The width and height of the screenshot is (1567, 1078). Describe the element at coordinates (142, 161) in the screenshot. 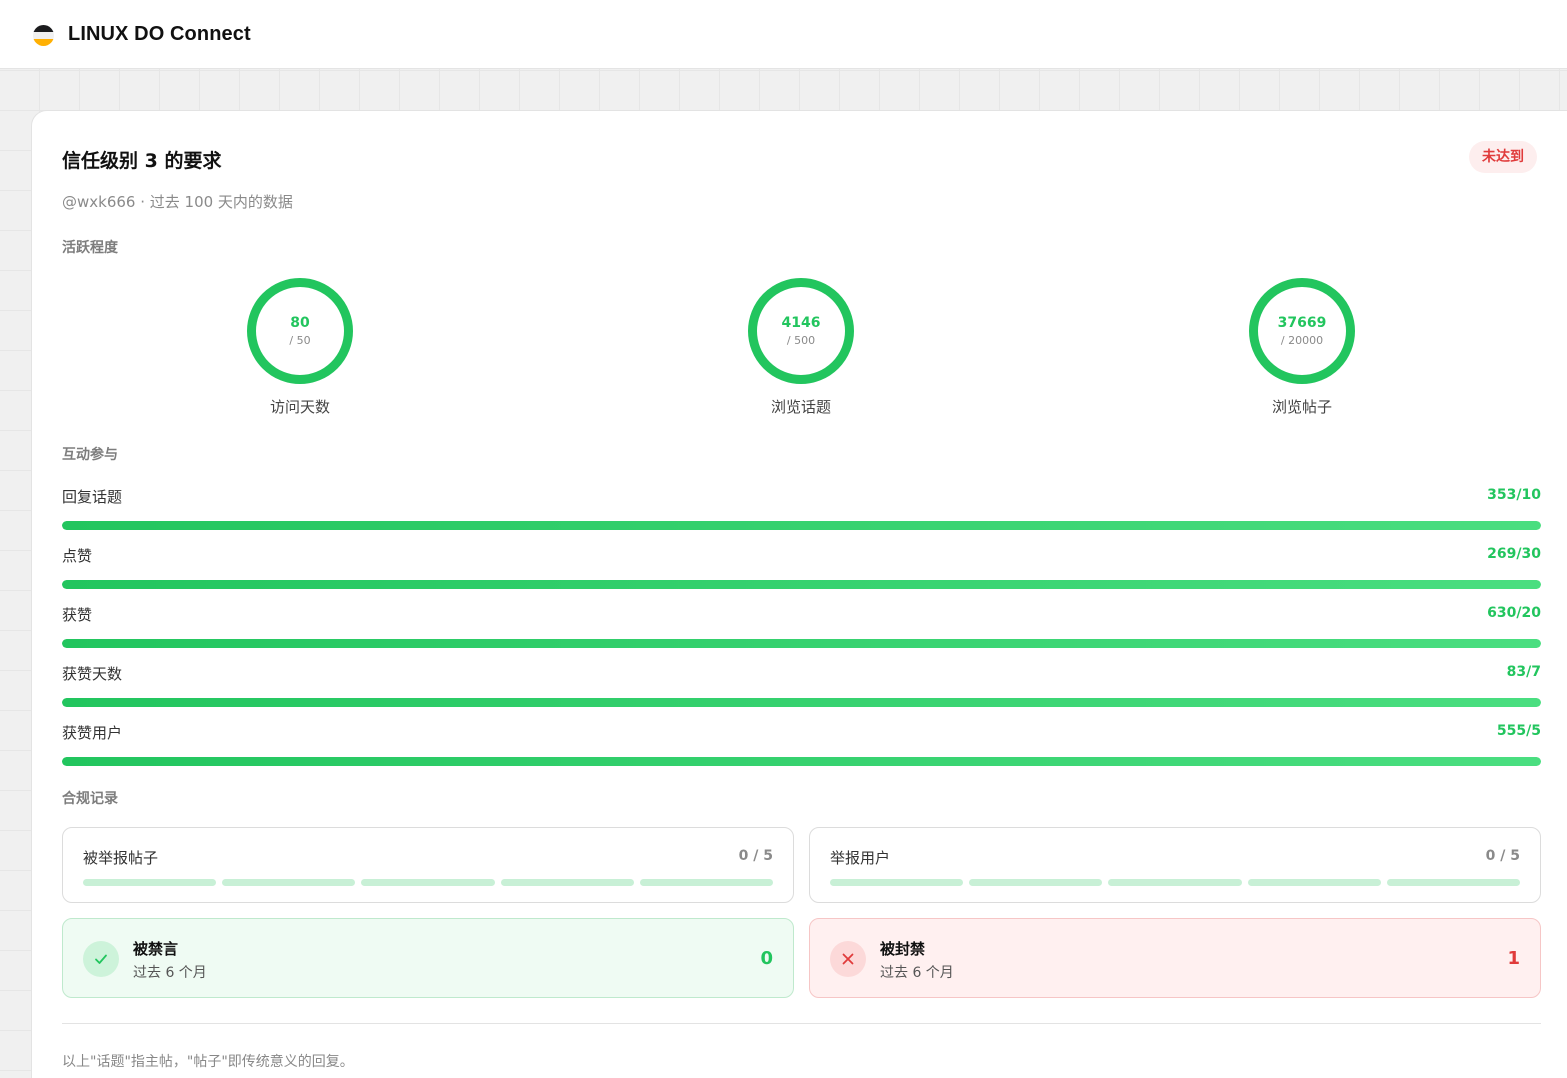

I see `page-title: 信任级别 3 的要求` at that location.